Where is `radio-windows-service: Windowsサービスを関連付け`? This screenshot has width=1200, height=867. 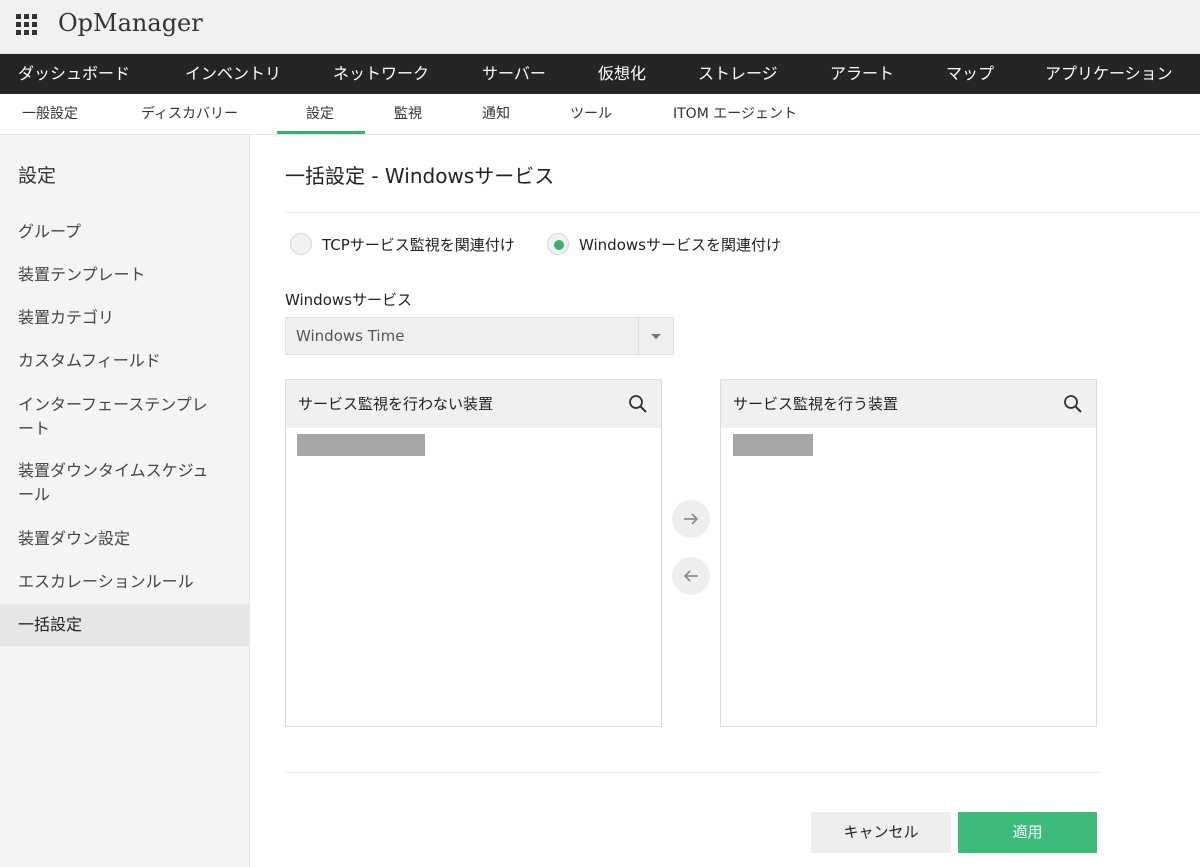 radio-windows-service: Windowsサービスを関連付け is located at coordinates (664, 244).